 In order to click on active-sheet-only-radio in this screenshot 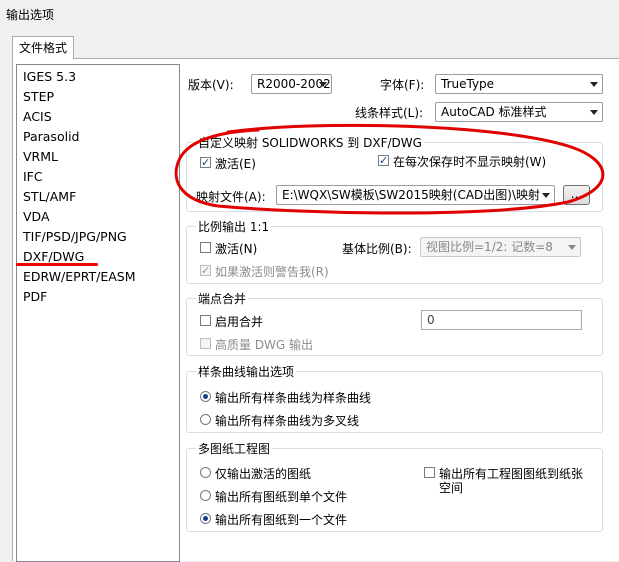, I will do `click(205, 472)`.